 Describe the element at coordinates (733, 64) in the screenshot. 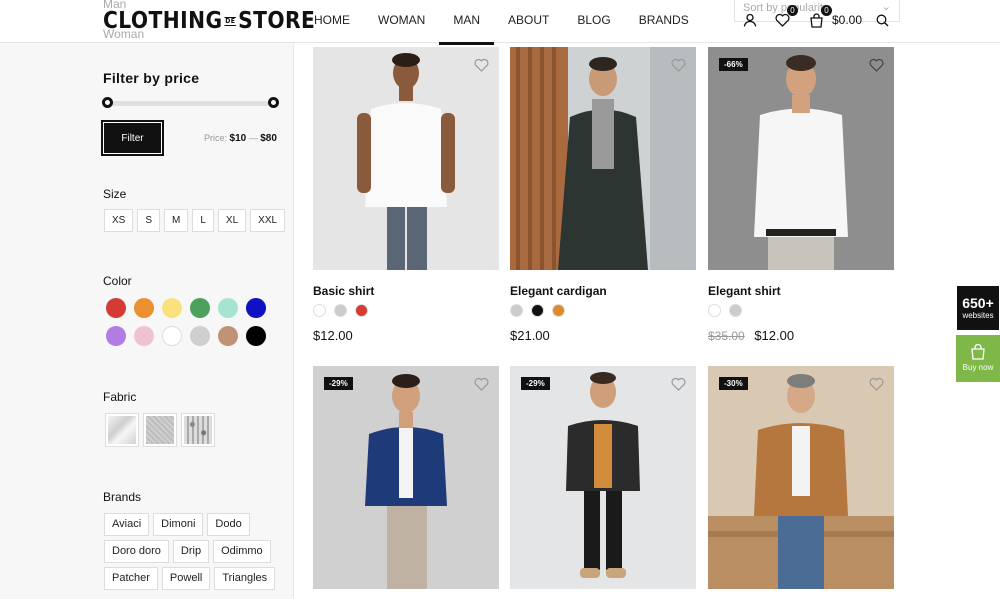

I see `discount-badge: -66%` at that location.